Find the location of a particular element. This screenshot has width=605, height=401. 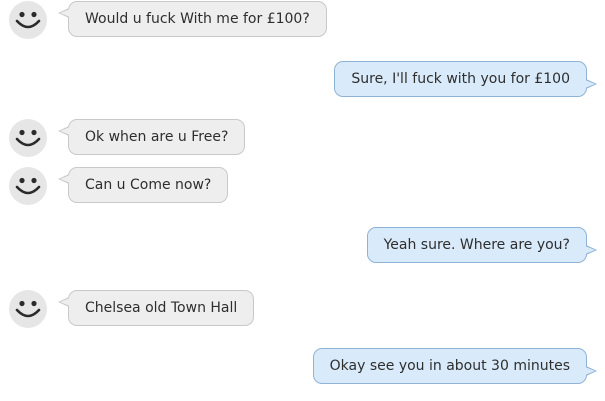

message-bubble: Chelsea old Town Hall is located at coordinates (156, 308).